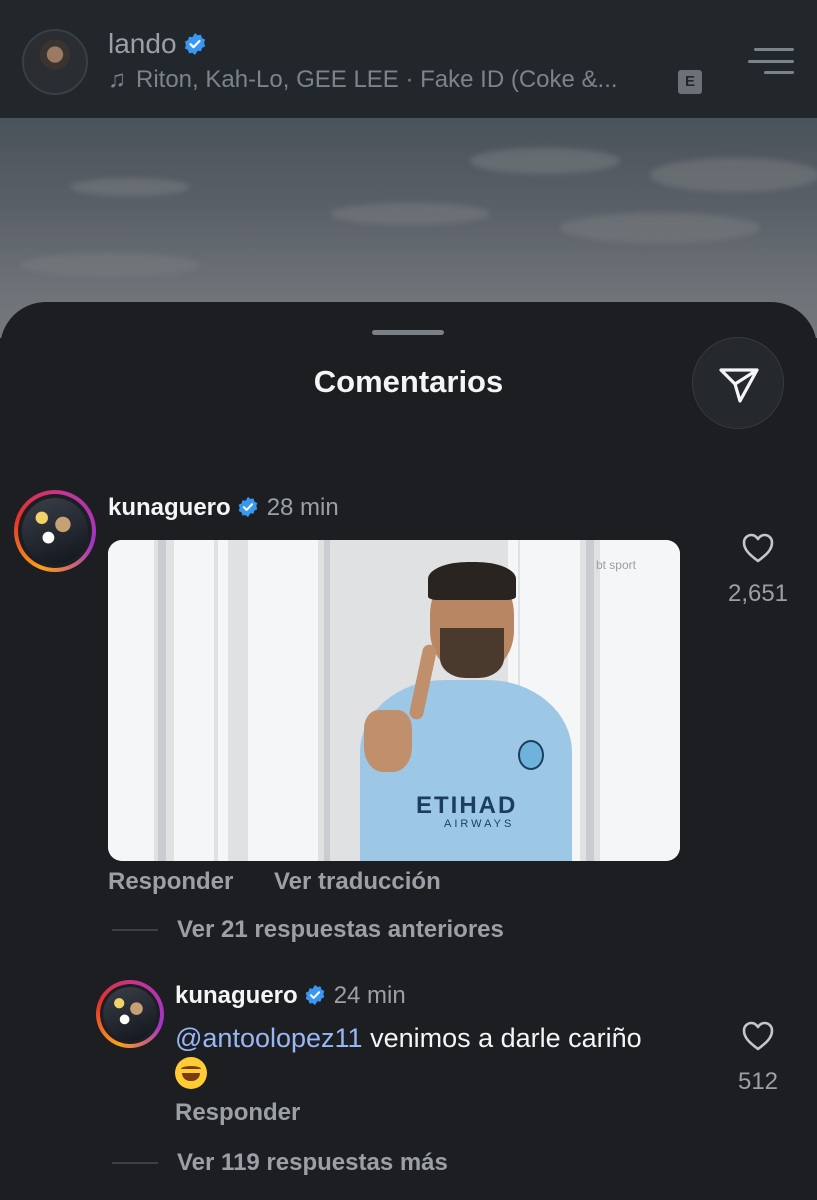 The height and width of the screenshot is (1200, 817). I want to click on comment-time: 28 min, so click(302, 507).